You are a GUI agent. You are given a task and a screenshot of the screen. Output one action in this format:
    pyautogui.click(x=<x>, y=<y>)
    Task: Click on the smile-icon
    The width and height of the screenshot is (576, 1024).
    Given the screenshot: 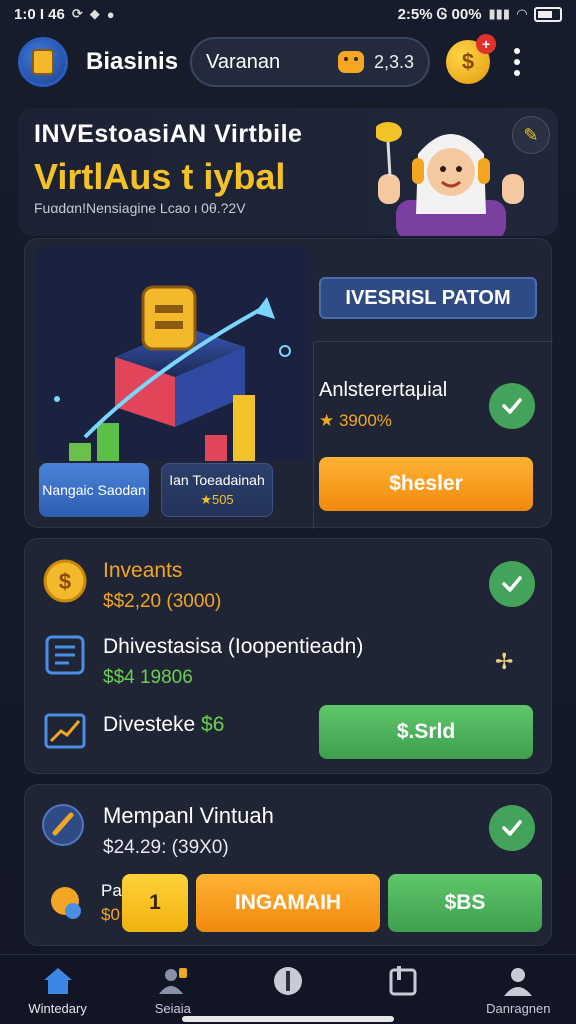 What is the action you would take?
    pyautogui.click(x=351, y=62)
    